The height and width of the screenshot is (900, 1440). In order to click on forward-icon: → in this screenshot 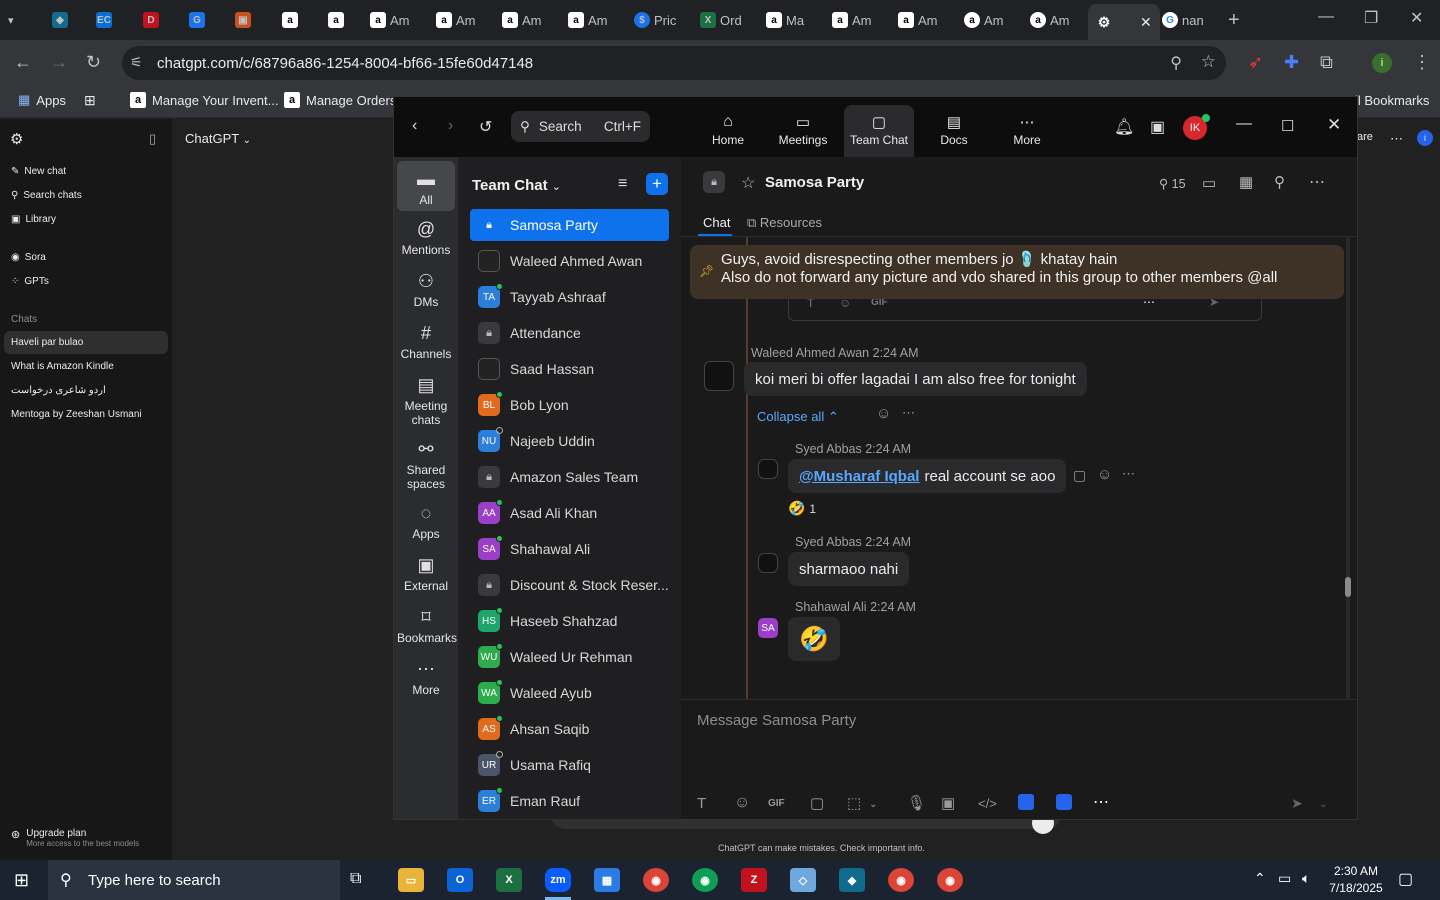, I will do `click(59, 62)`.